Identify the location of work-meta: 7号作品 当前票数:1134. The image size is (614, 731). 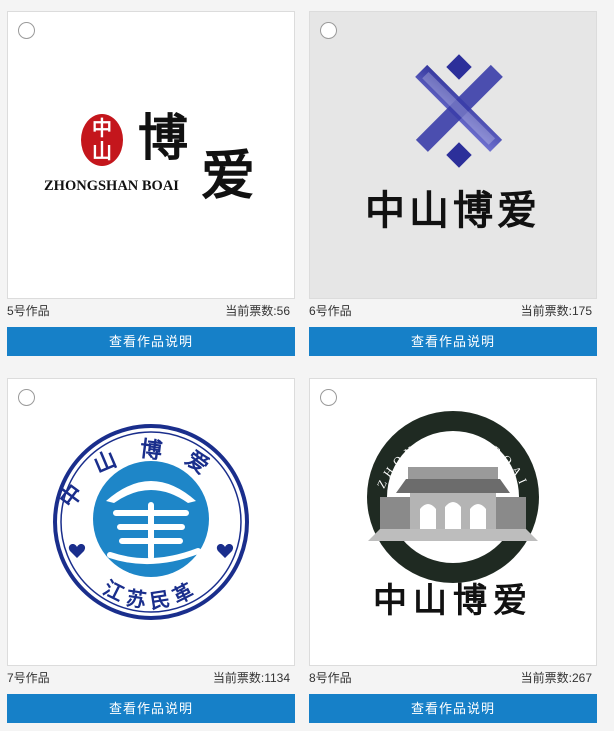
(151, 677).